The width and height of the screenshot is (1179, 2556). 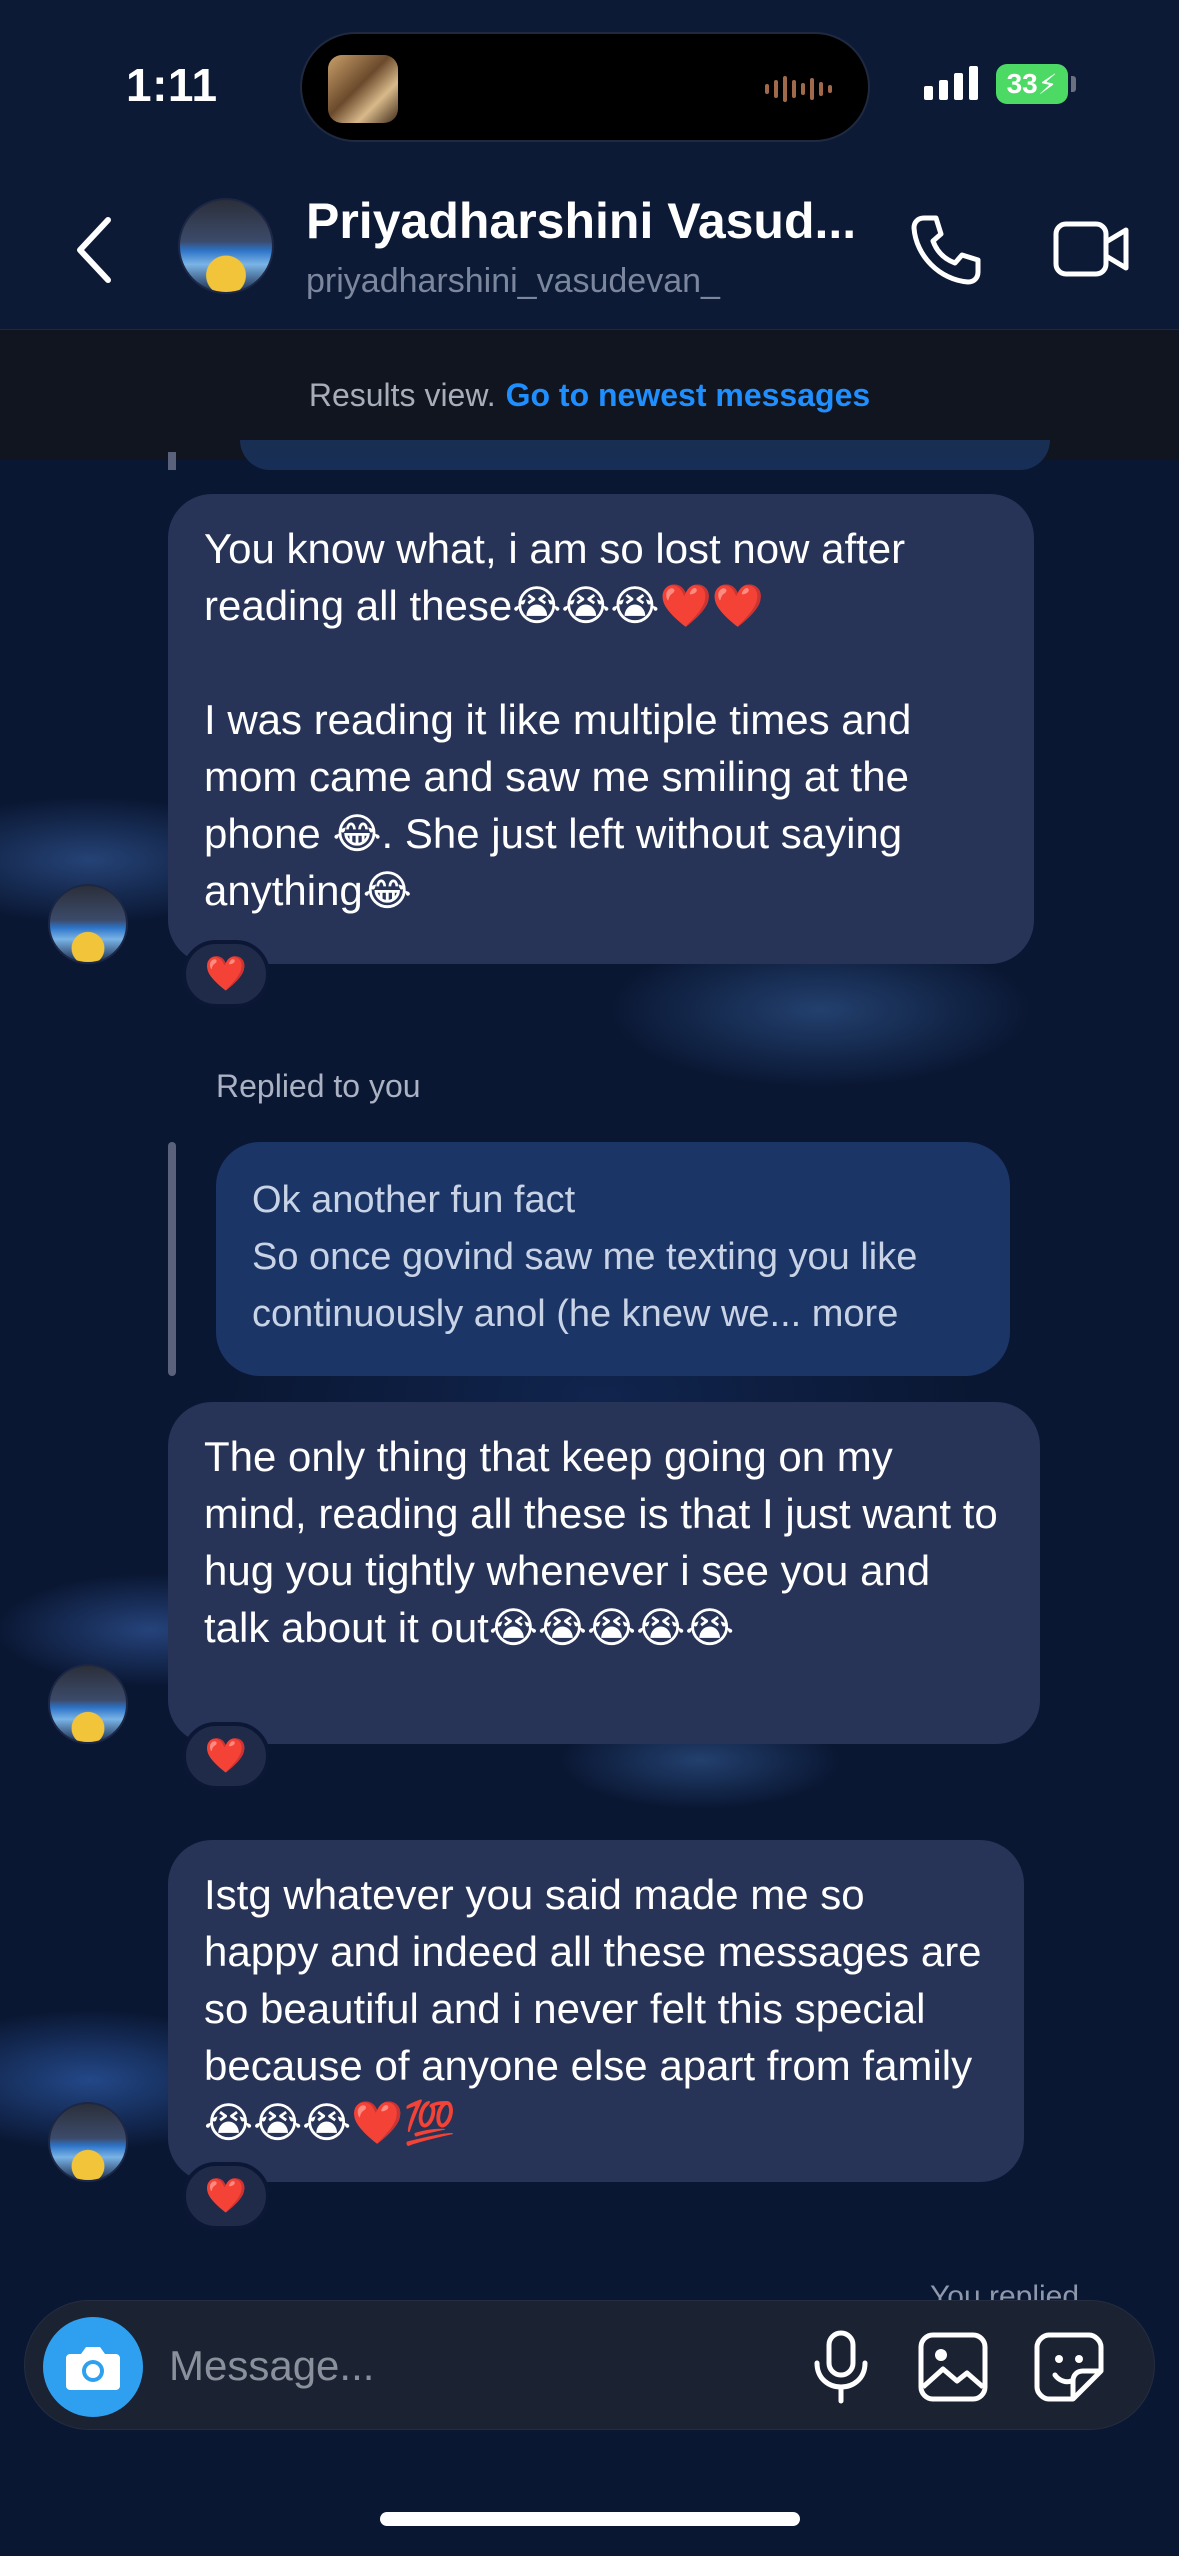 What do you see at coordinates (688, 395) in the screenshot?
I see `go-to-newest-link: Go to newest messages` at bounding box center [688, 395].